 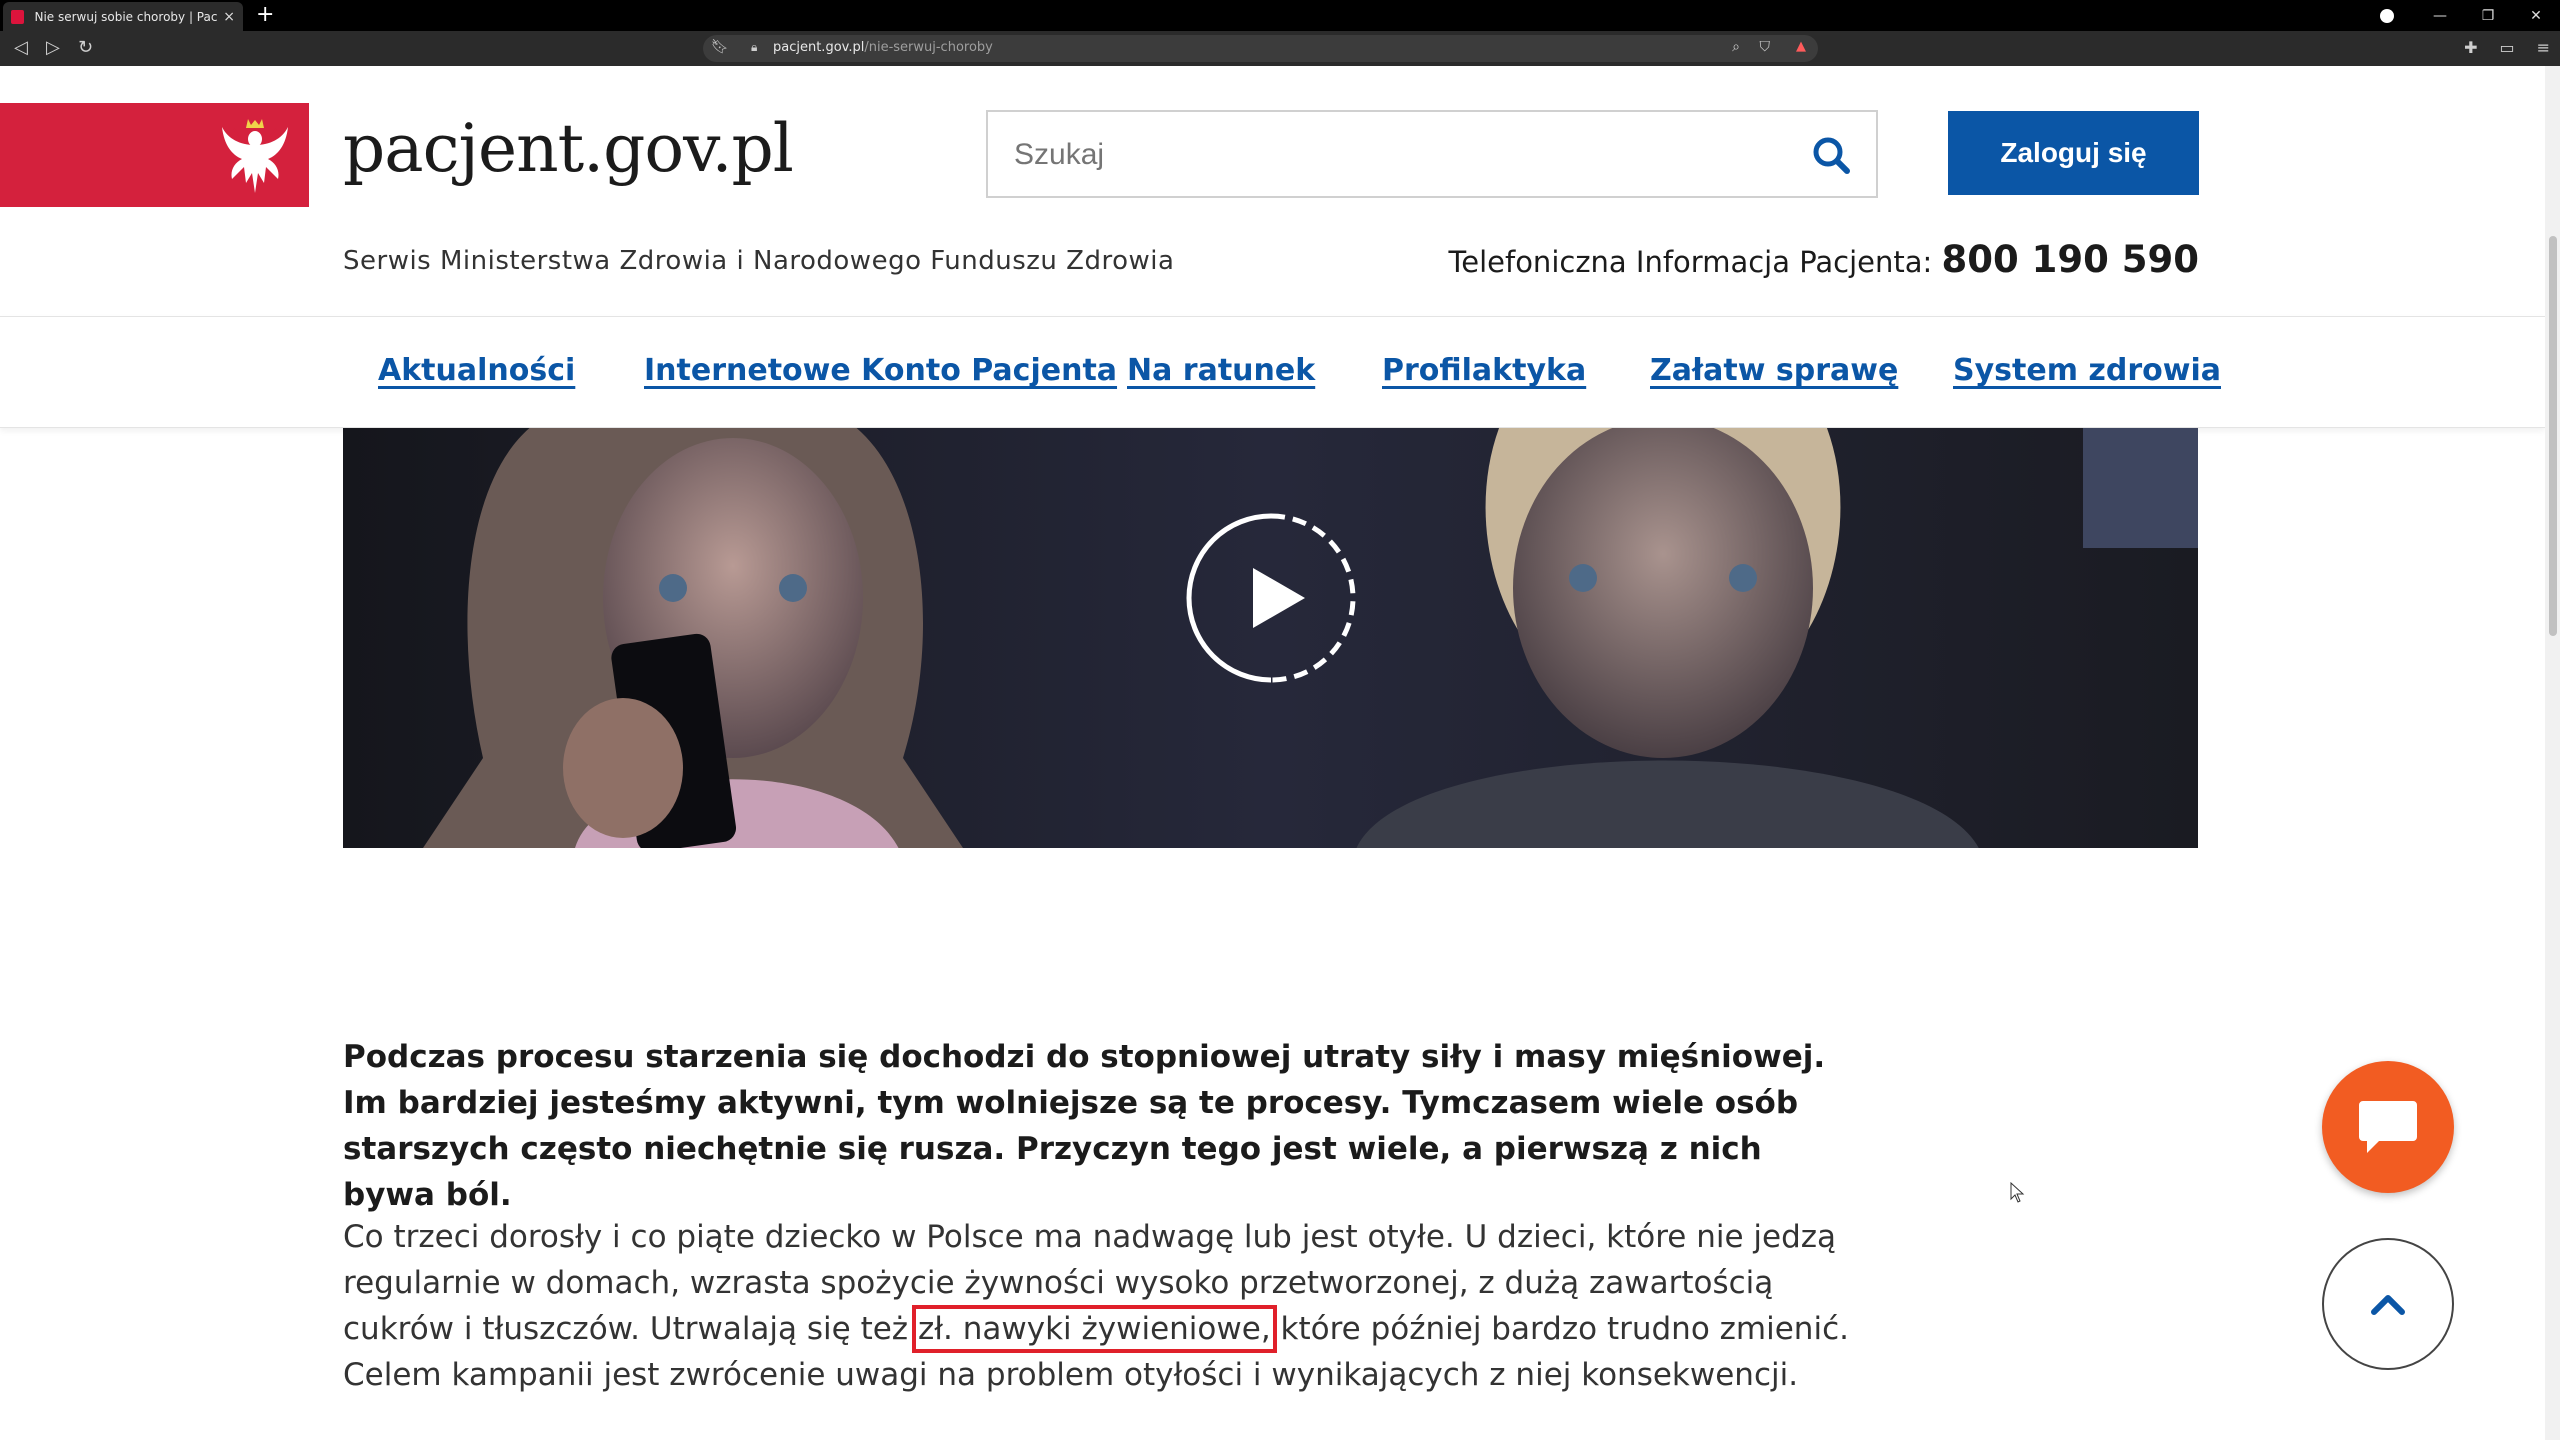 I want to click on scroll-to-top-button, so click(x=2388, y=1304).